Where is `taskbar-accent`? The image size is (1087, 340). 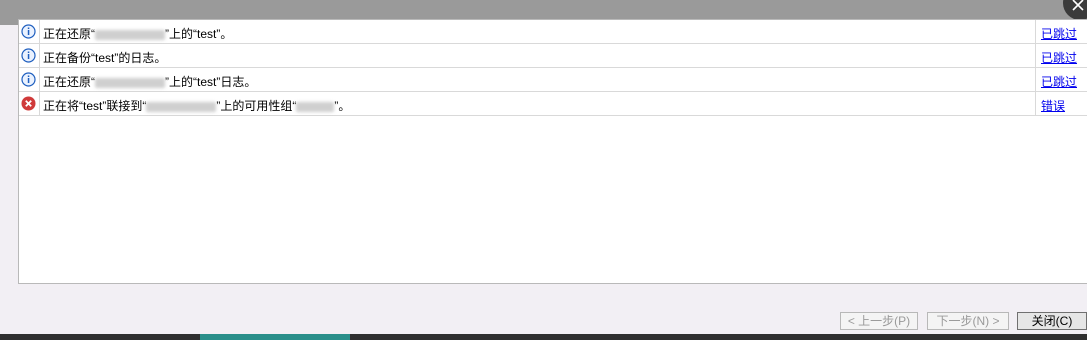
taskbar-accent is located at coordinates (275, 337).